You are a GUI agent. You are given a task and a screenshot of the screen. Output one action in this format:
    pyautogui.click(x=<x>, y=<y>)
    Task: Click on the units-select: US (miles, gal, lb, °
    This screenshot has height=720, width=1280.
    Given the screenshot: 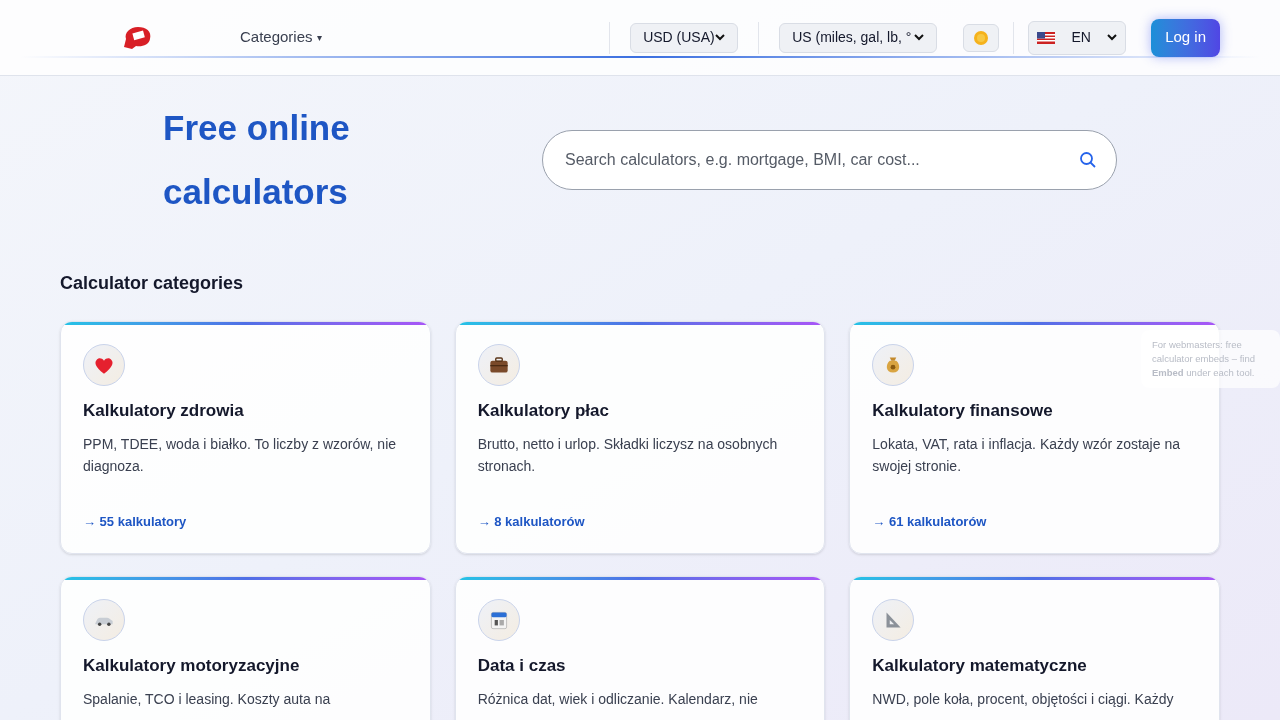 What is the action you would take?
    pyautogui.click(x=858, y=37)
    